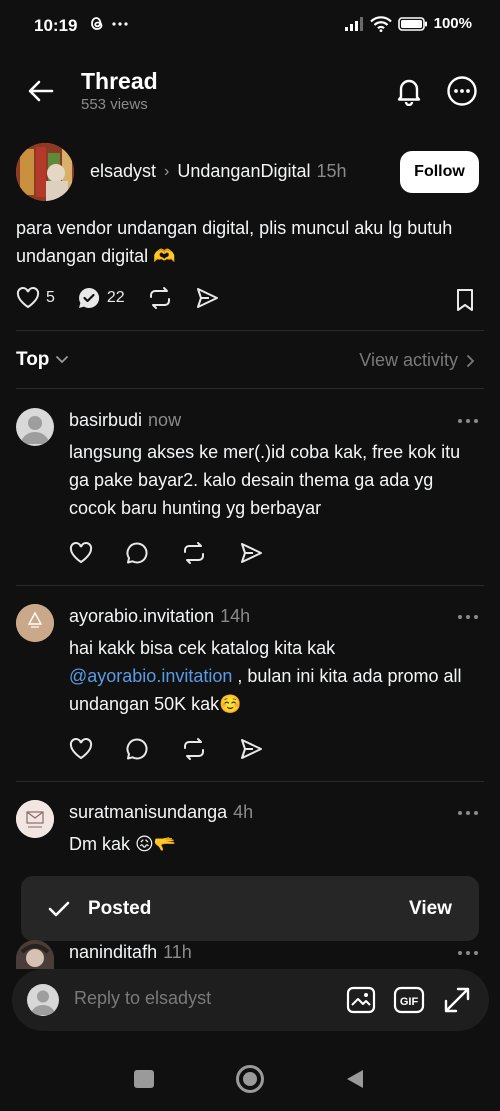  I want to click on reply-time: 4h, so click(243, 812).